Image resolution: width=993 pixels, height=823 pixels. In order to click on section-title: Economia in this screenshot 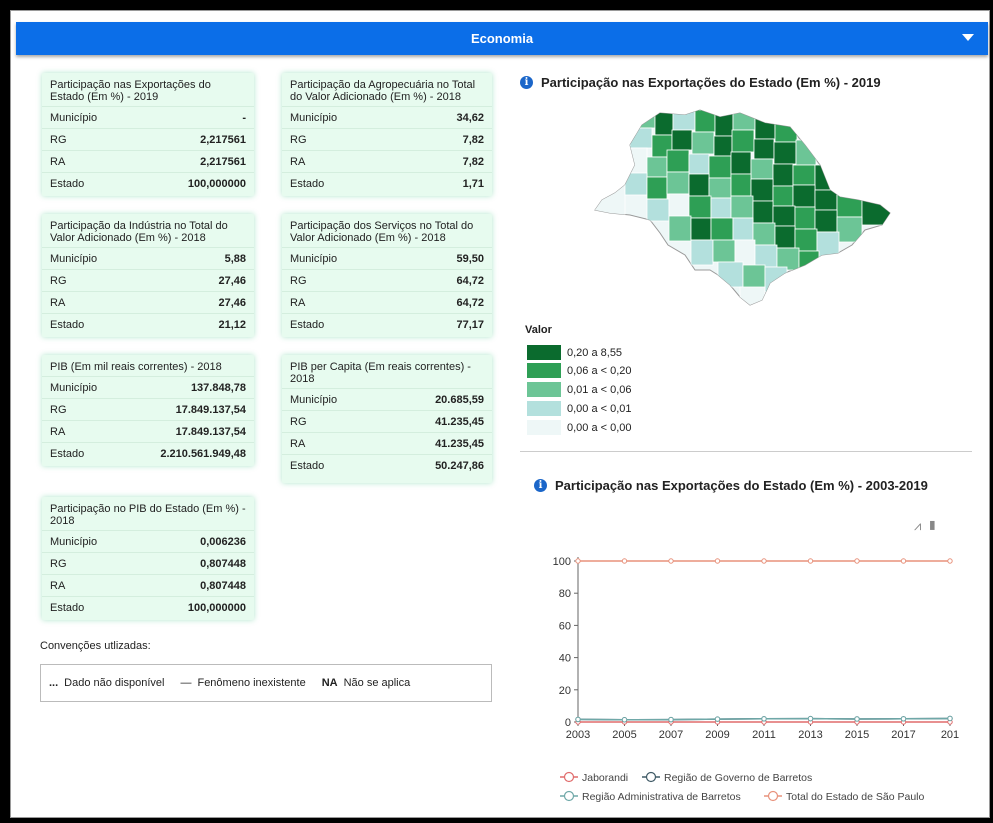, I will do `click(502, 38)`.